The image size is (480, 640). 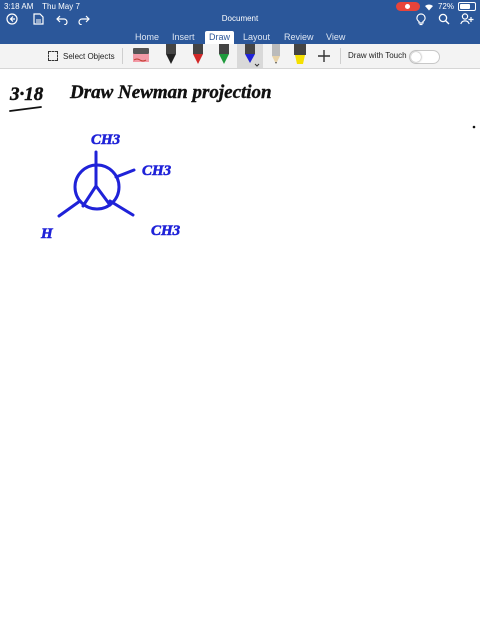 What do you see at coordinates (103, 195) in the screenshot?
I see `bond-front-right` at bounding box center [103, 195].